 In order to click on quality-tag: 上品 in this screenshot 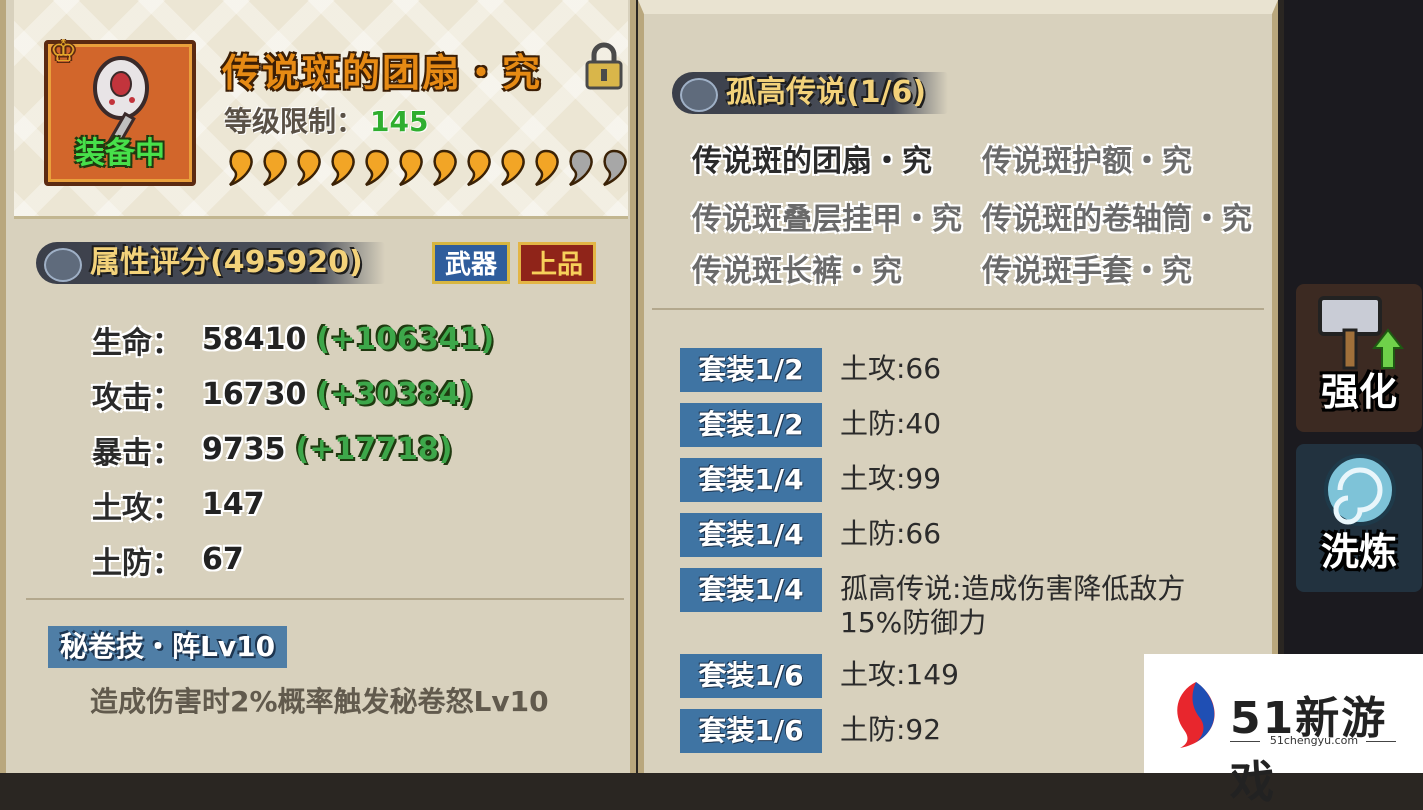, I will do `click(557, 263)`.